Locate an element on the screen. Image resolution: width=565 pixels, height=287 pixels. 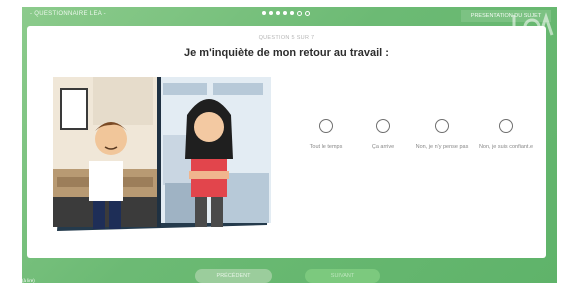
answer-option: Non, je n'y pense pas is located at coordinates (442, 135).